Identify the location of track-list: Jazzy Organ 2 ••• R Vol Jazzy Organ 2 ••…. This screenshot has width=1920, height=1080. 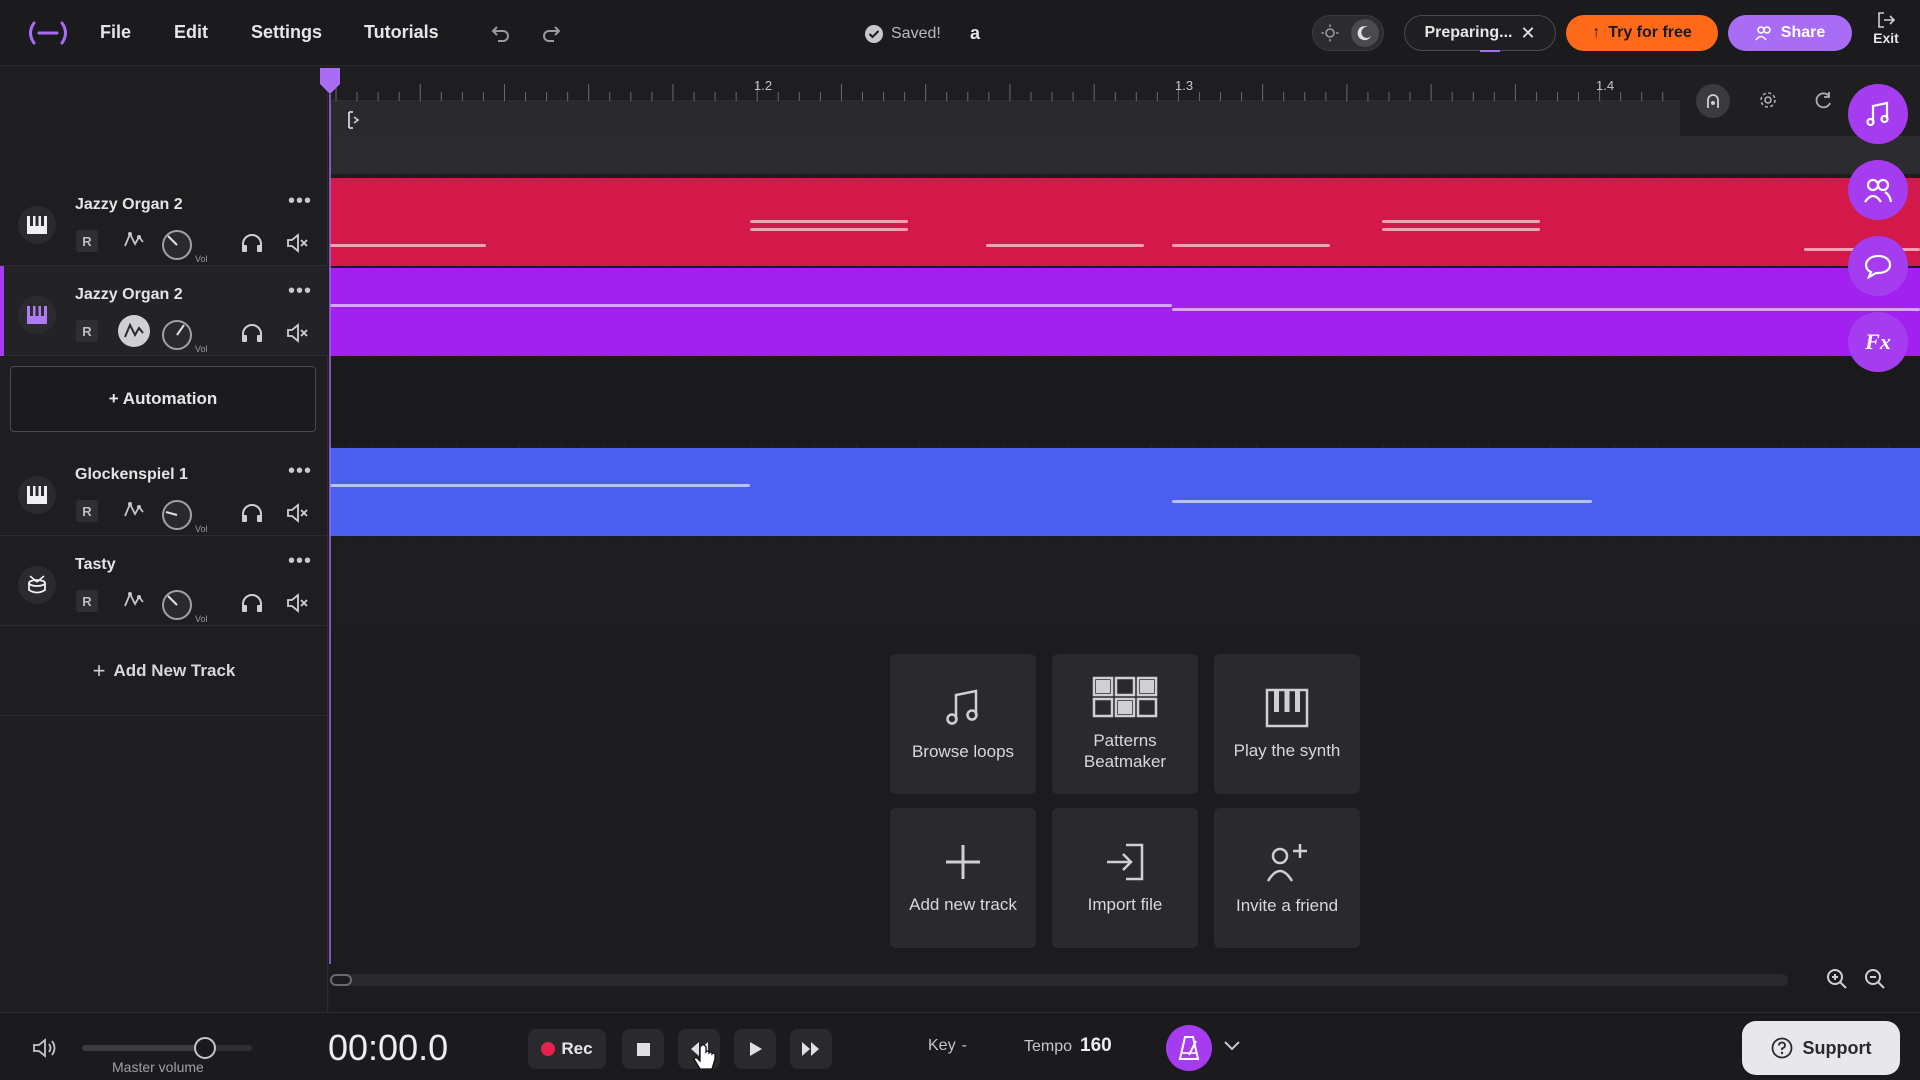
(164, 539).